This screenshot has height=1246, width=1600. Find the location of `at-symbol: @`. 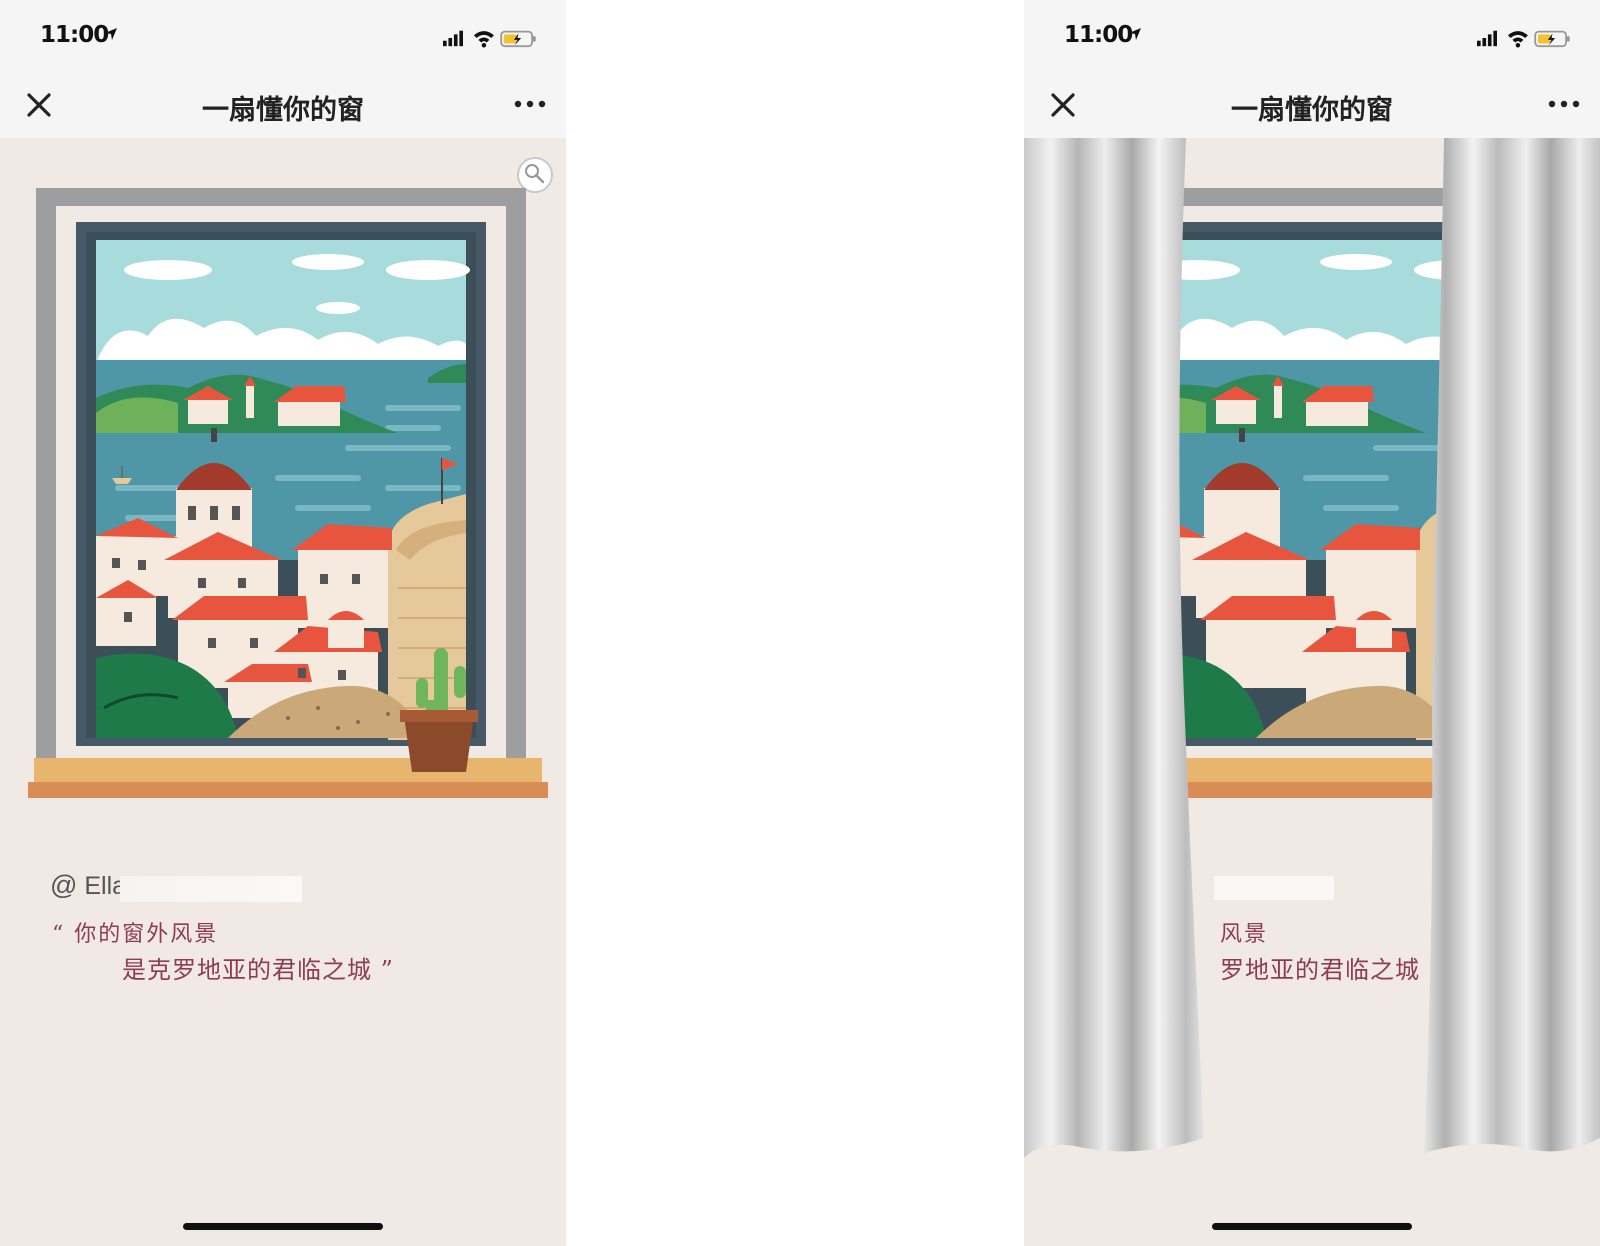

at-symbol: @ is located at coordinates (64, 885).